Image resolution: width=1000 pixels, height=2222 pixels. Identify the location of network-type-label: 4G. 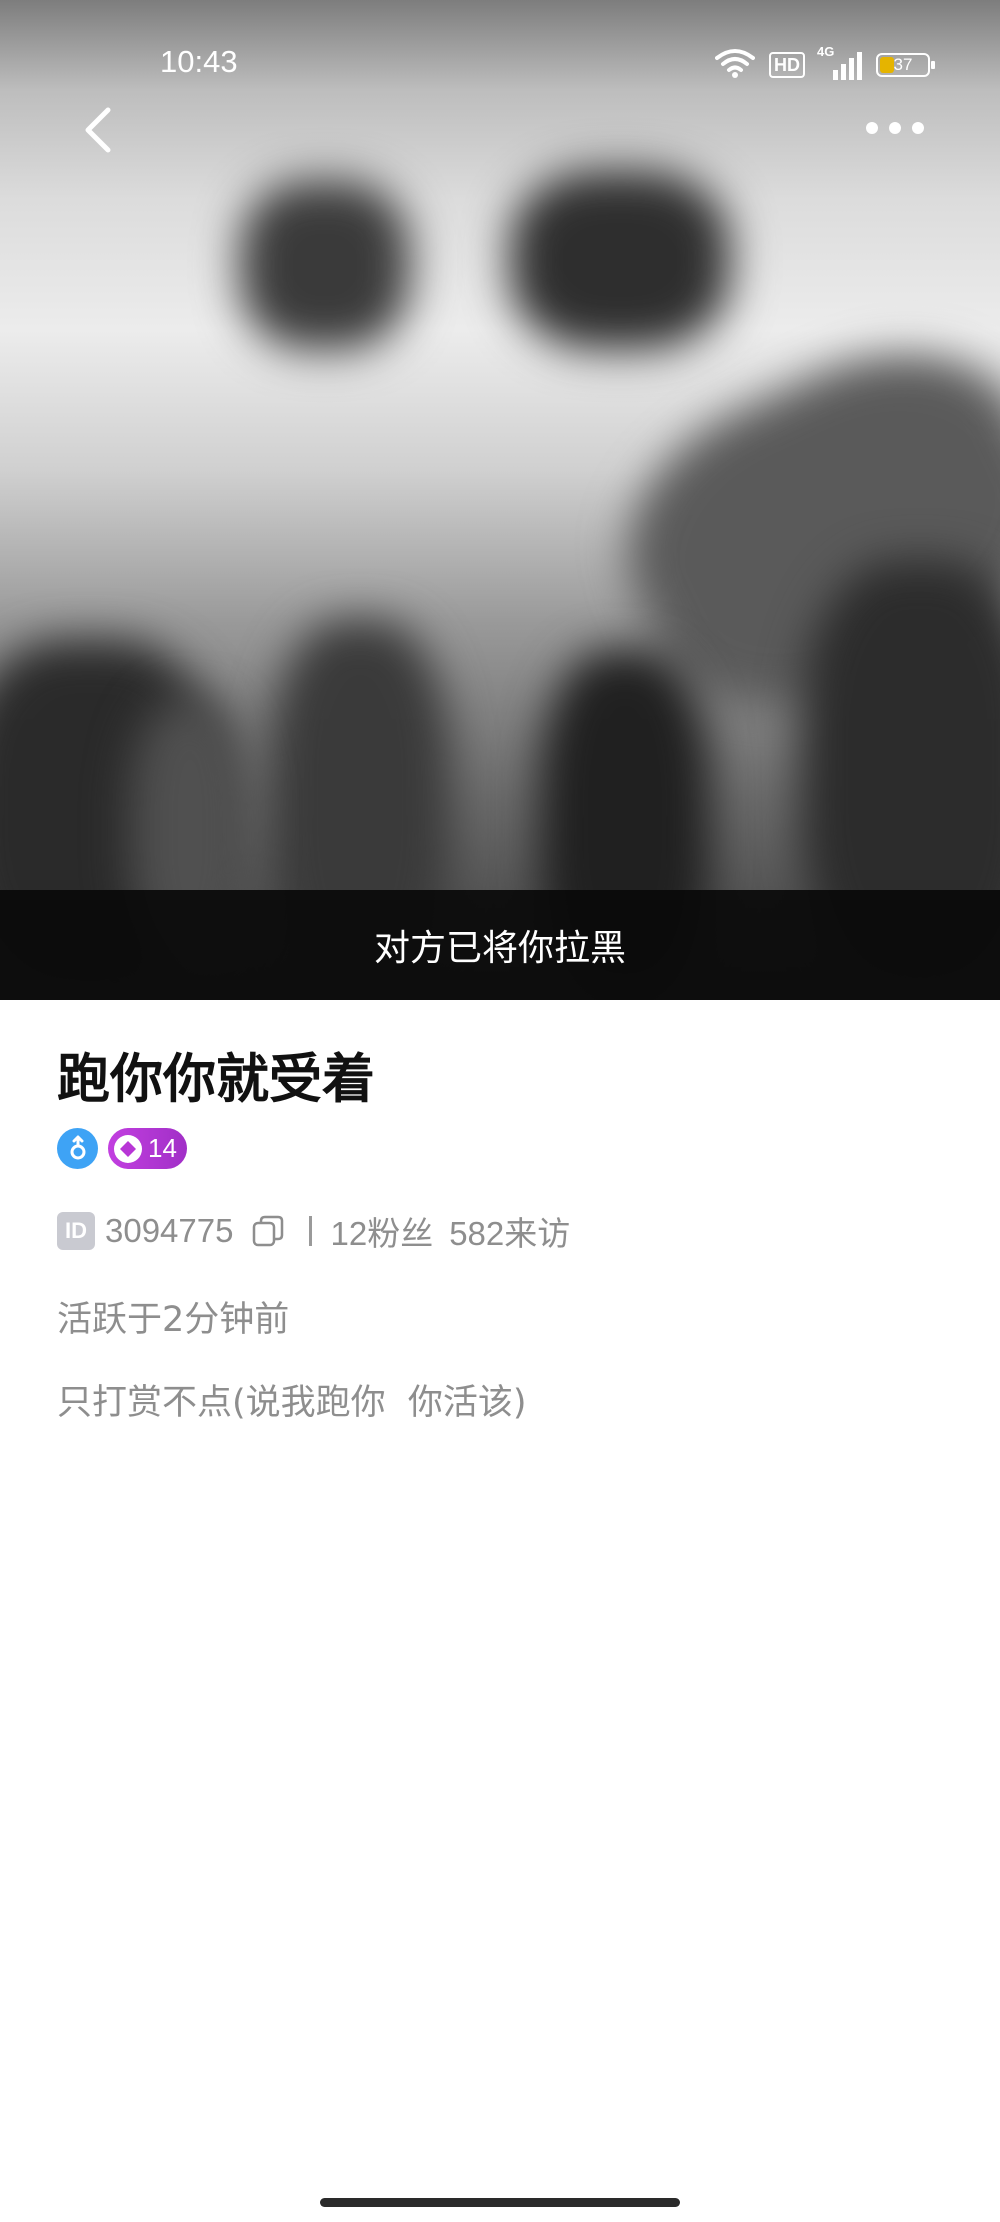
(826, 51).